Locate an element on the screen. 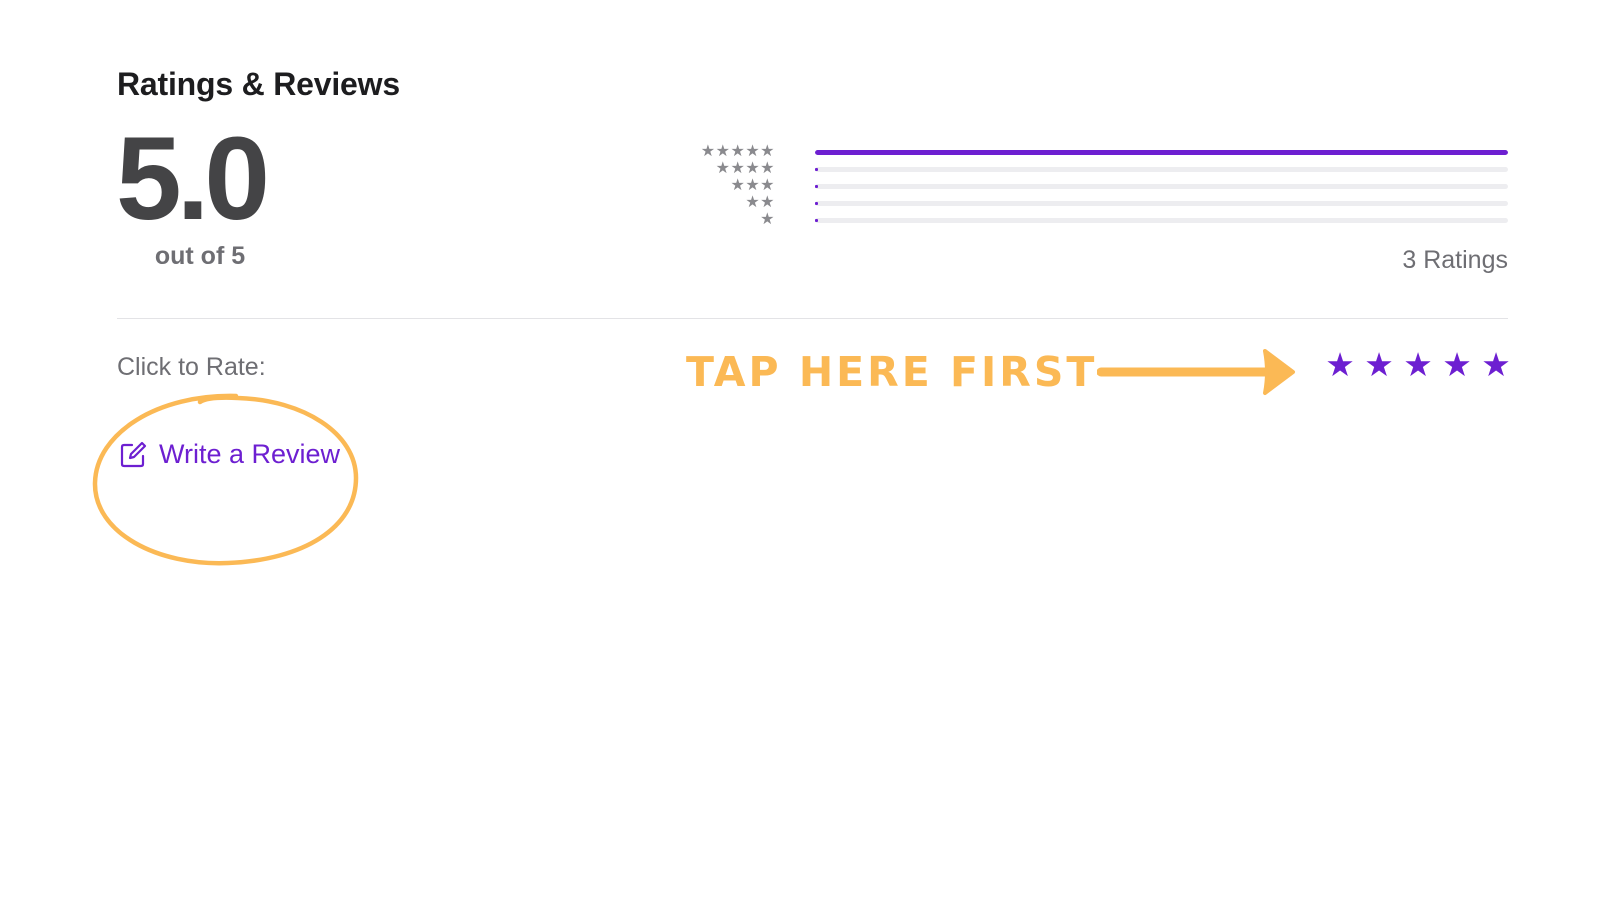 This screenshot has height=900, width=1600. star-rating-label: ★★★★ is located at coordinates (745, 168).